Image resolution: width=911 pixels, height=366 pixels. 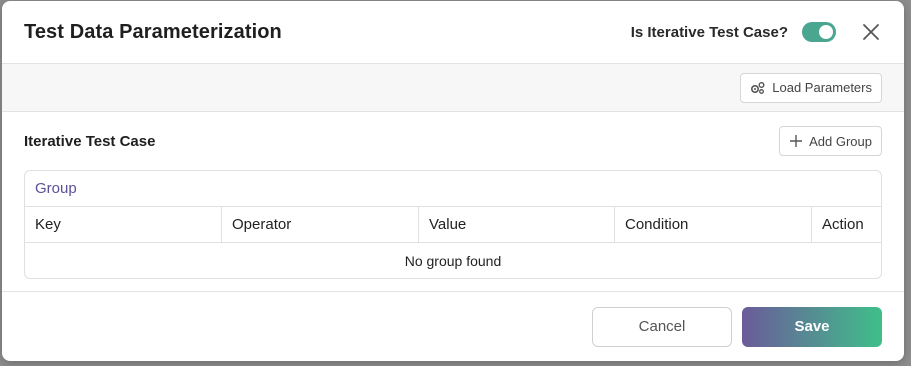 What do you see at coordinates (796, 141) in the screenshot?
I see `plus-icon` at bounding box center [796, 141].